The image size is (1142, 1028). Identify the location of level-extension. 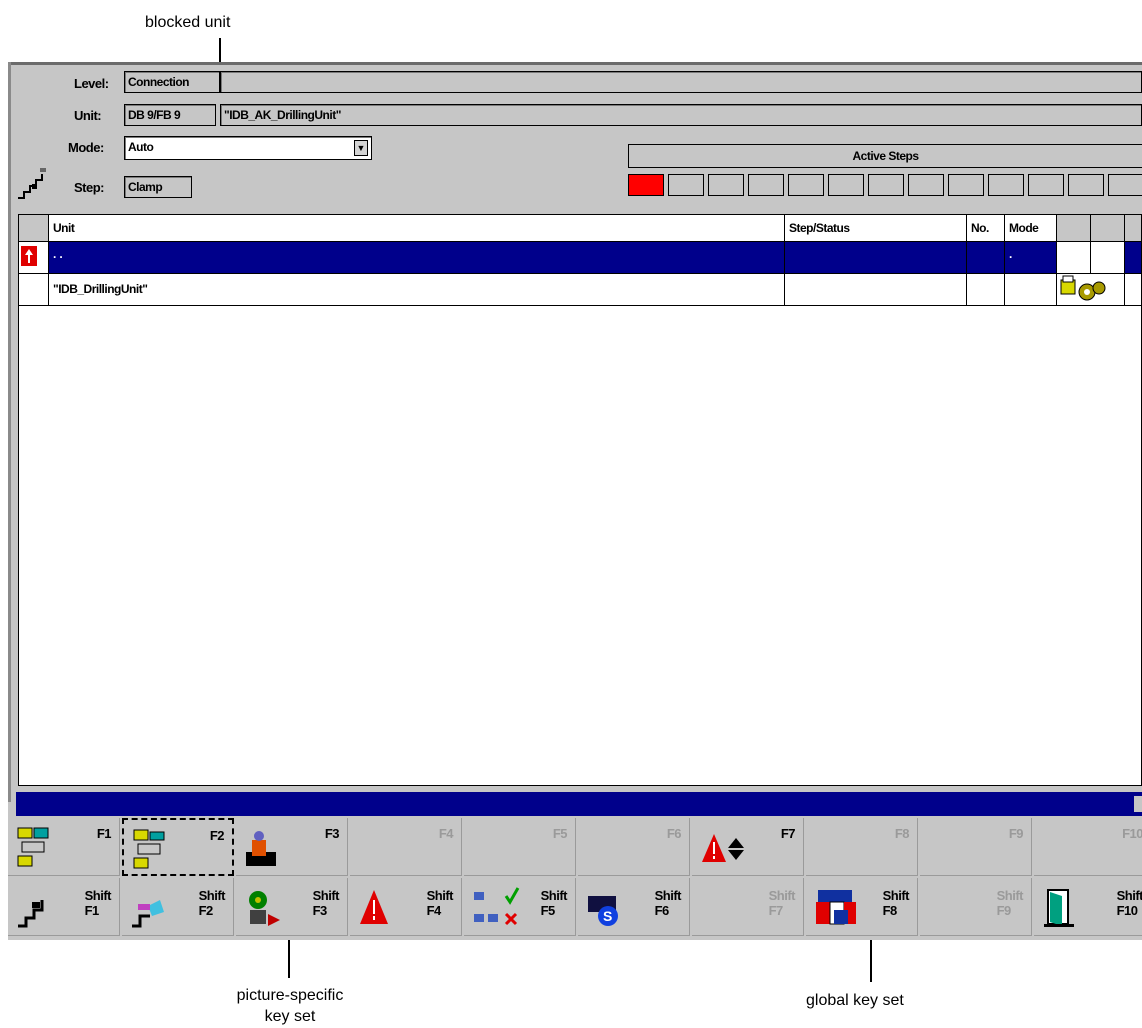
(681, 82).